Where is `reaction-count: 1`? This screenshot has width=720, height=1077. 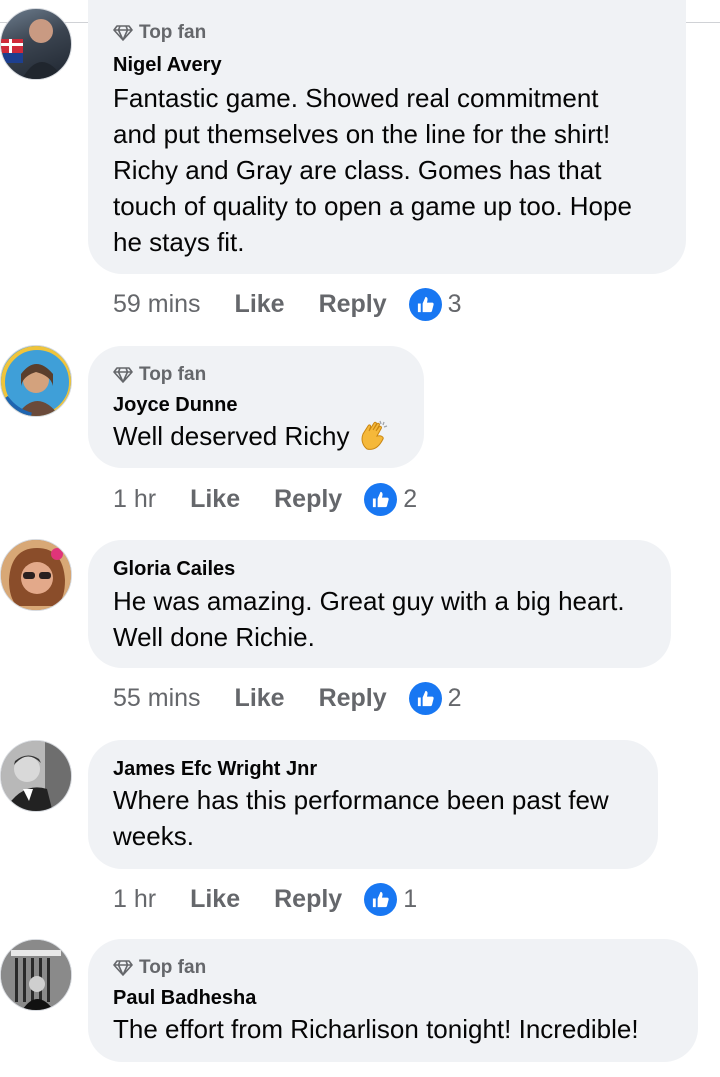 reaction-count: 1 is located at coordinates (391, 899).